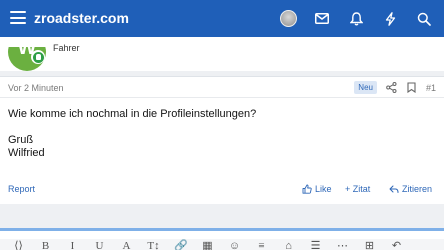  I want to click on bookmark-icon, so click(411, 87).